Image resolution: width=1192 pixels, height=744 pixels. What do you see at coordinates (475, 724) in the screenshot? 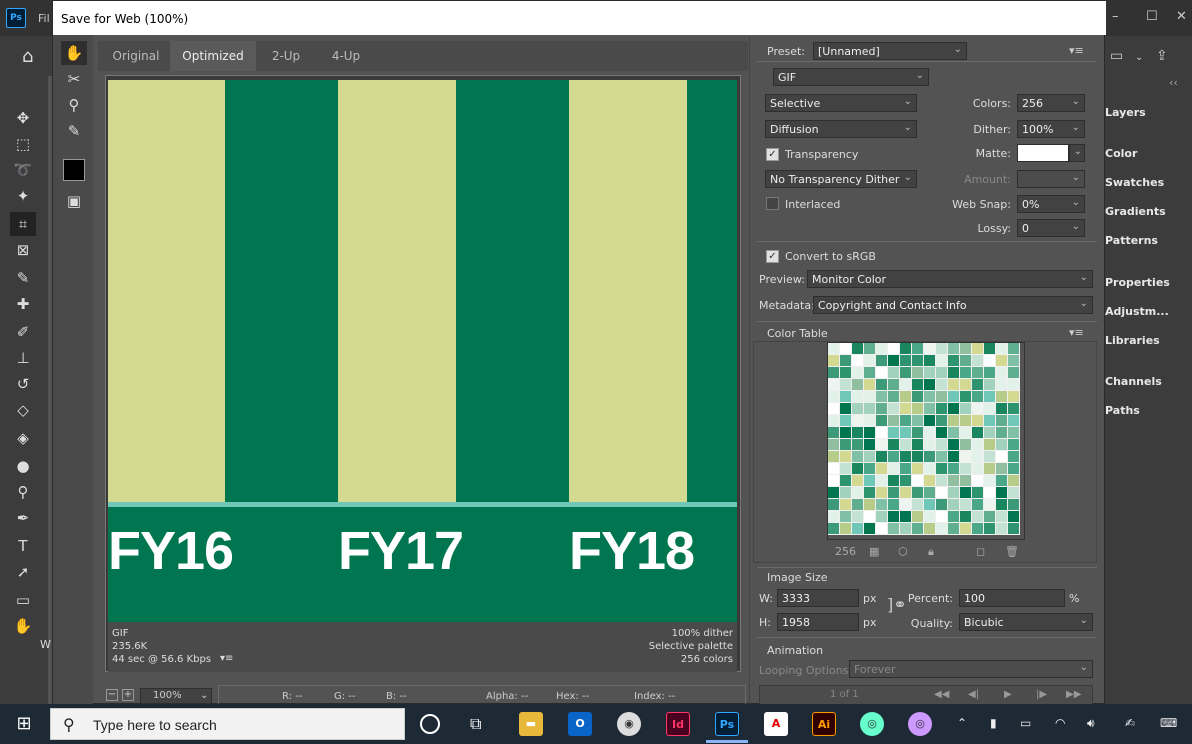
I see `task-view-icon: ⧉` at bounding box center [475, 724].